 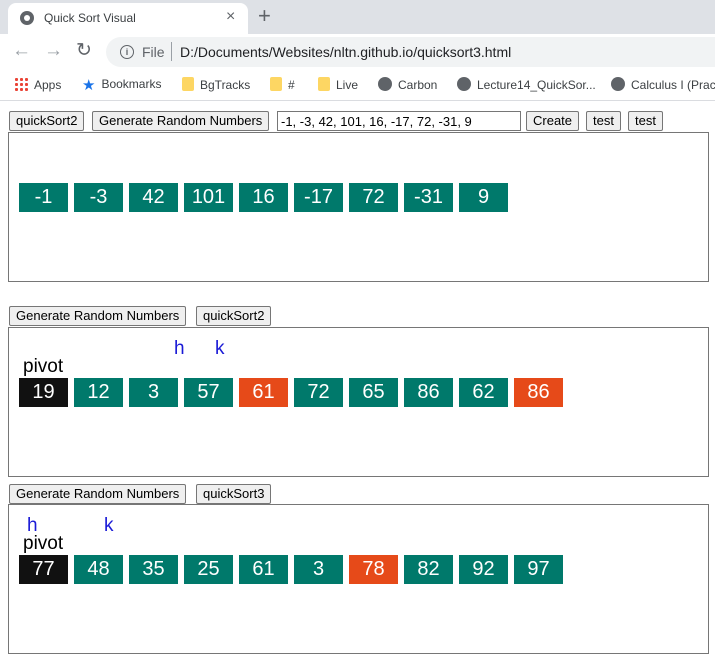 What do you see at coordinates (418, 85) in the screenshot?
I see `bookmark-label: Carbon` at bounding box center [418, 85].